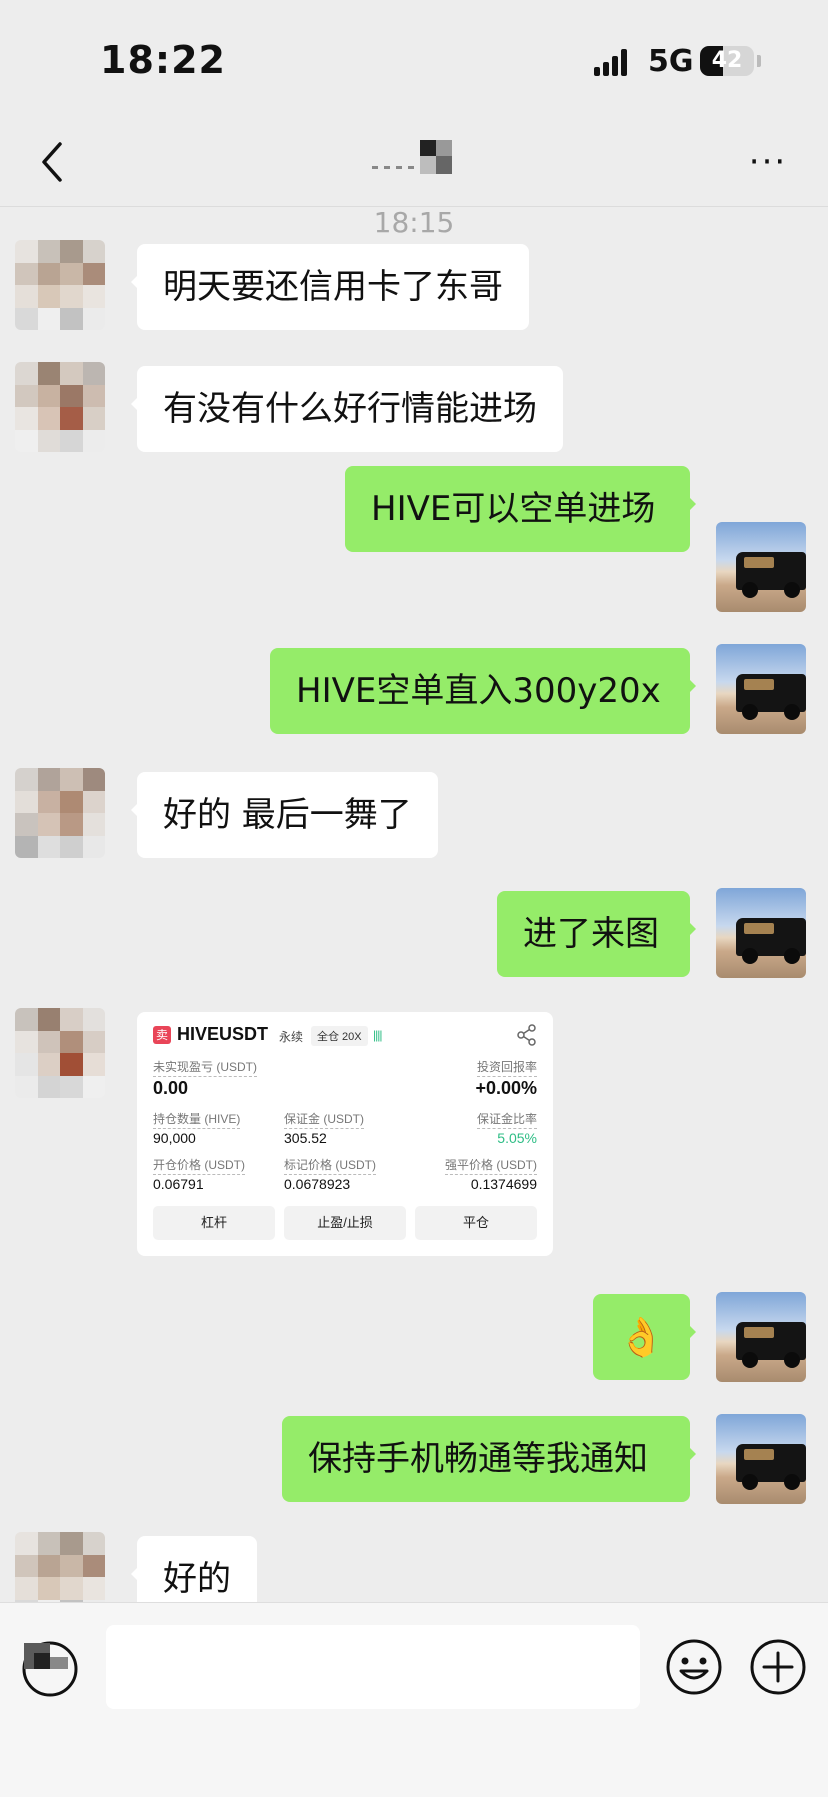 This screenshot has width=828, height=1797. I want to click on status-bar: 18:22 5G 42, so click(414, 60).